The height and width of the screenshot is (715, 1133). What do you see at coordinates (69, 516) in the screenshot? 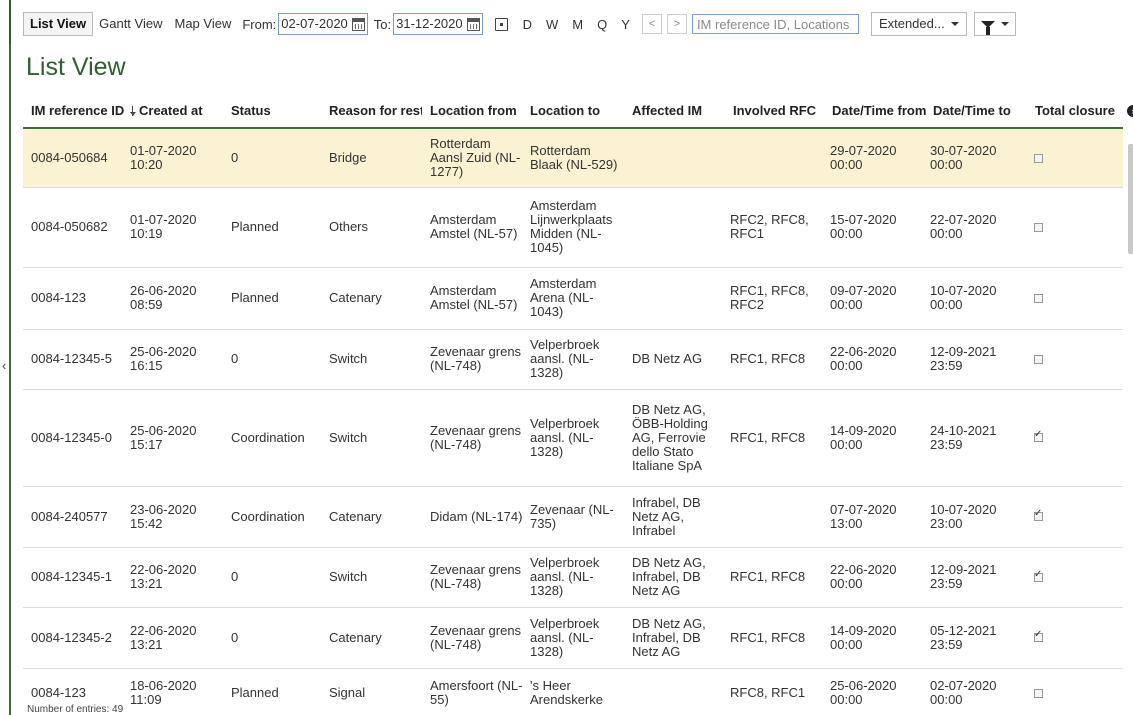
I see `cell-im-reference-id: 0084-240577` at bounding box center [69, 516].